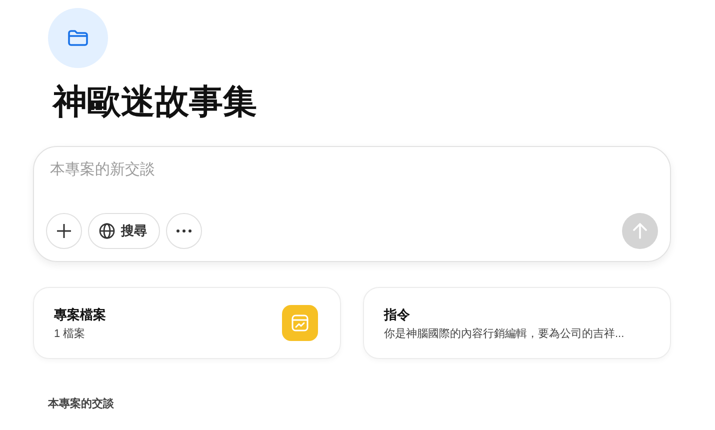 The image size is (715, 430). I want to click on search-button: 搜尋, so click(124, 231).